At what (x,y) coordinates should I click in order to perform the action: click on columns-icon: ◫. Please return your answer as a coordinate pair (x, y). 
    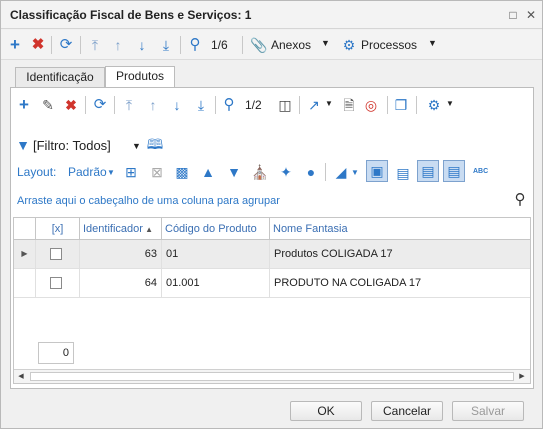
    Looking at the image, I should click on (285, 105).